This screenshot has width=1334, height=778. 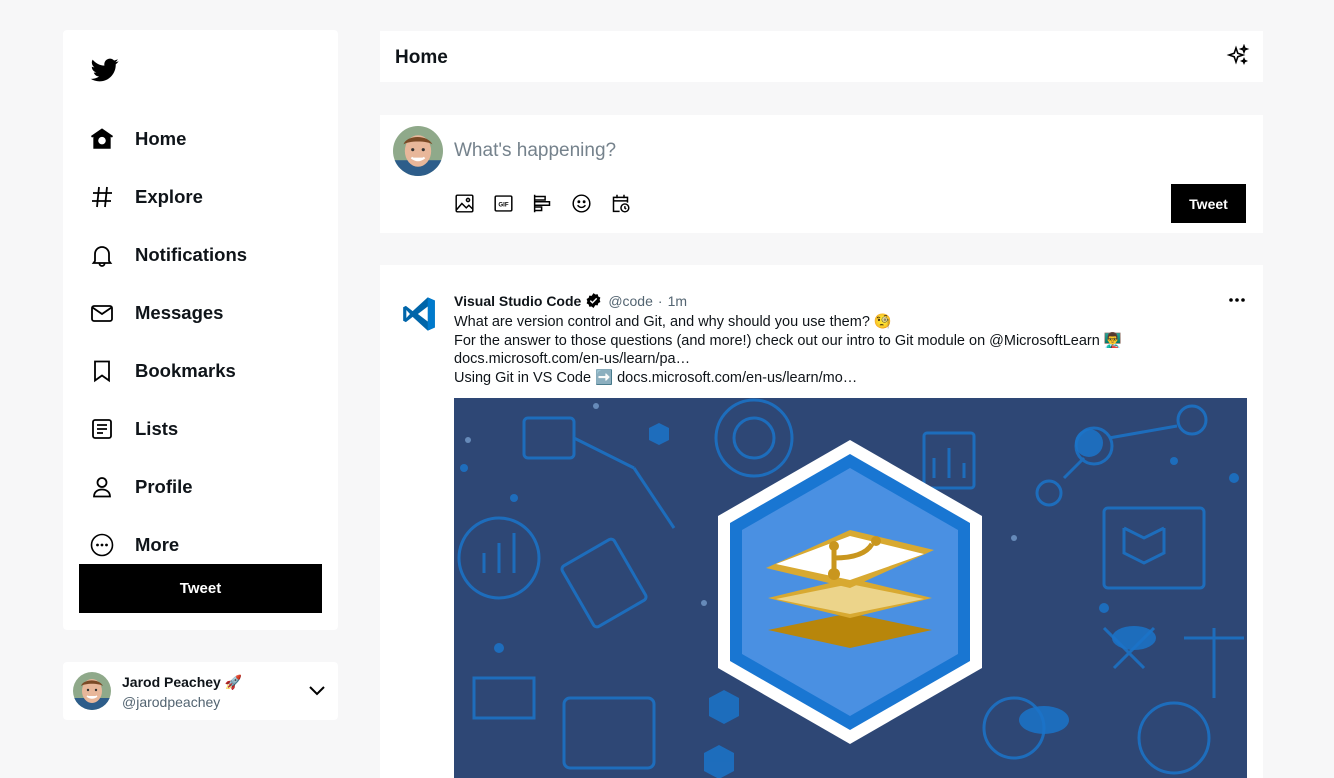 What do you see at coordinates (105, 70) in the screenshot?
I see `twitter-logo-icon` at bounding box center [105, 70].